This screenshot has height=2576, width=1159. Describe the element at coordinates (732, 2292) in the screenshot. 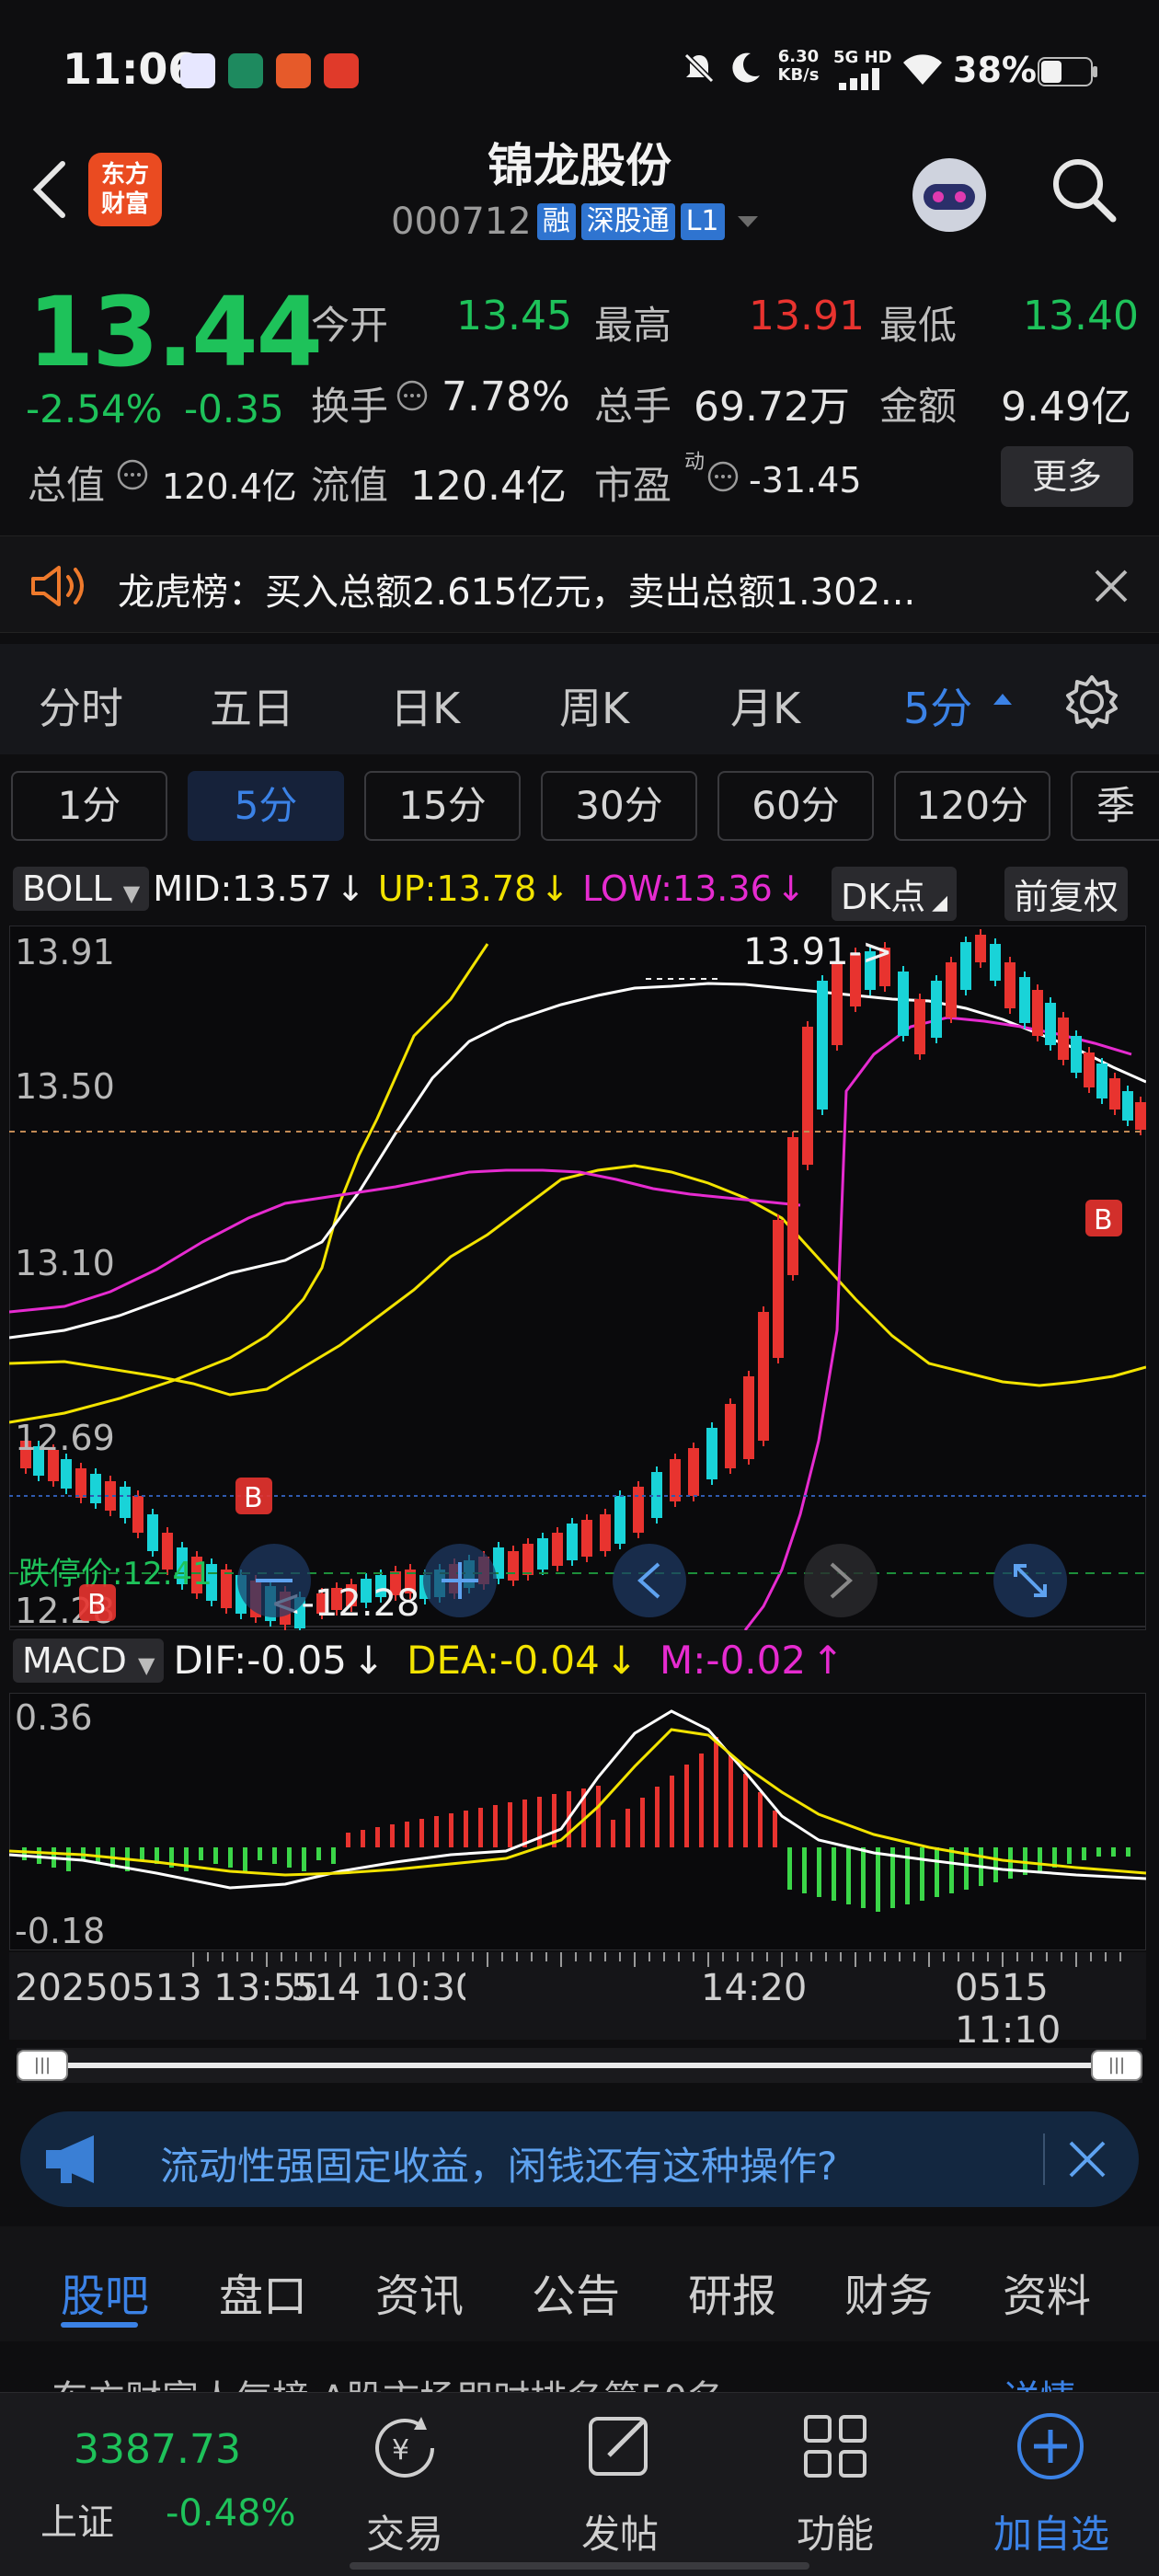

I see `tab-research: 研报` at that location.